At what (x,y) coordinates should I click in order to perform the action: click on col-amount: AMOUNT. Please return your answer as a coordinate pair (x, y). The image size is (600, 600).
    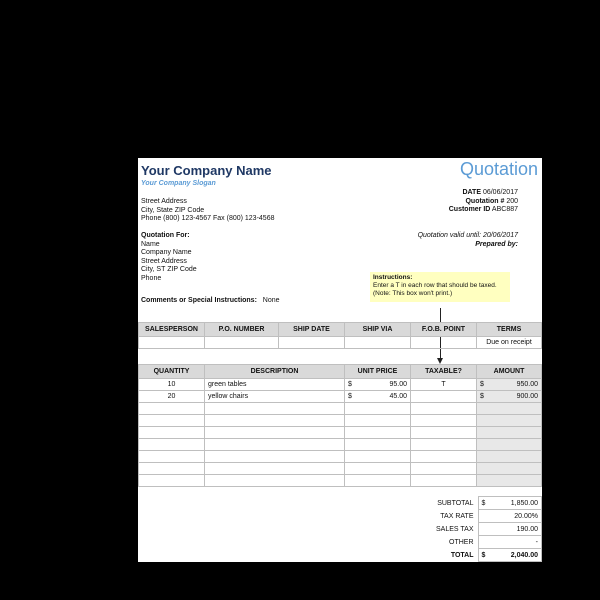
    Looking at the image, I should click on (509, 371).